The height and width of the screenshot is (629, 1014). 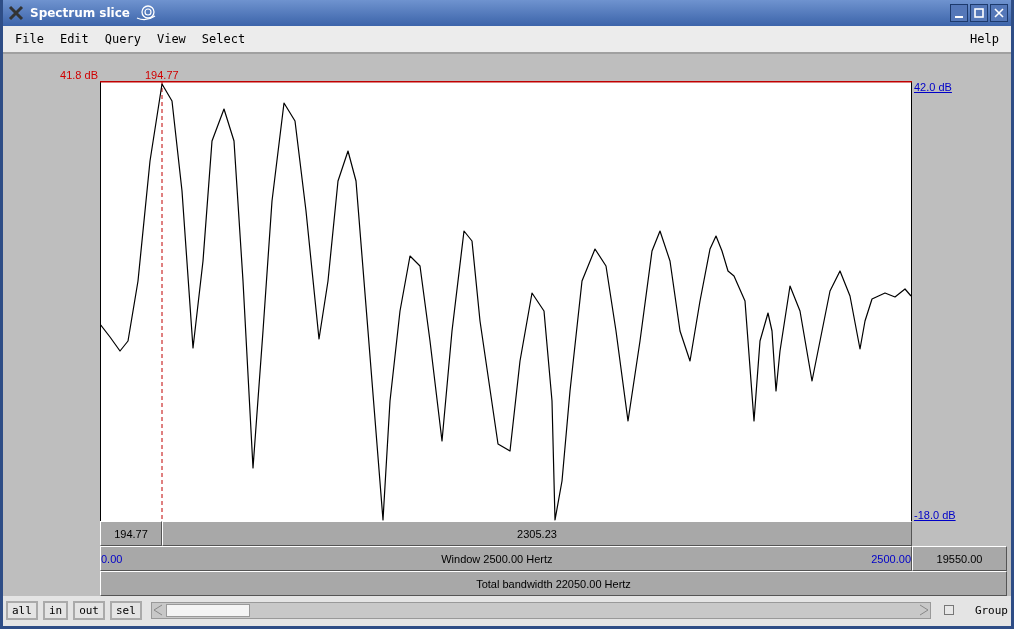 I want to click on swirl-icon, so click(x=146, y=13).